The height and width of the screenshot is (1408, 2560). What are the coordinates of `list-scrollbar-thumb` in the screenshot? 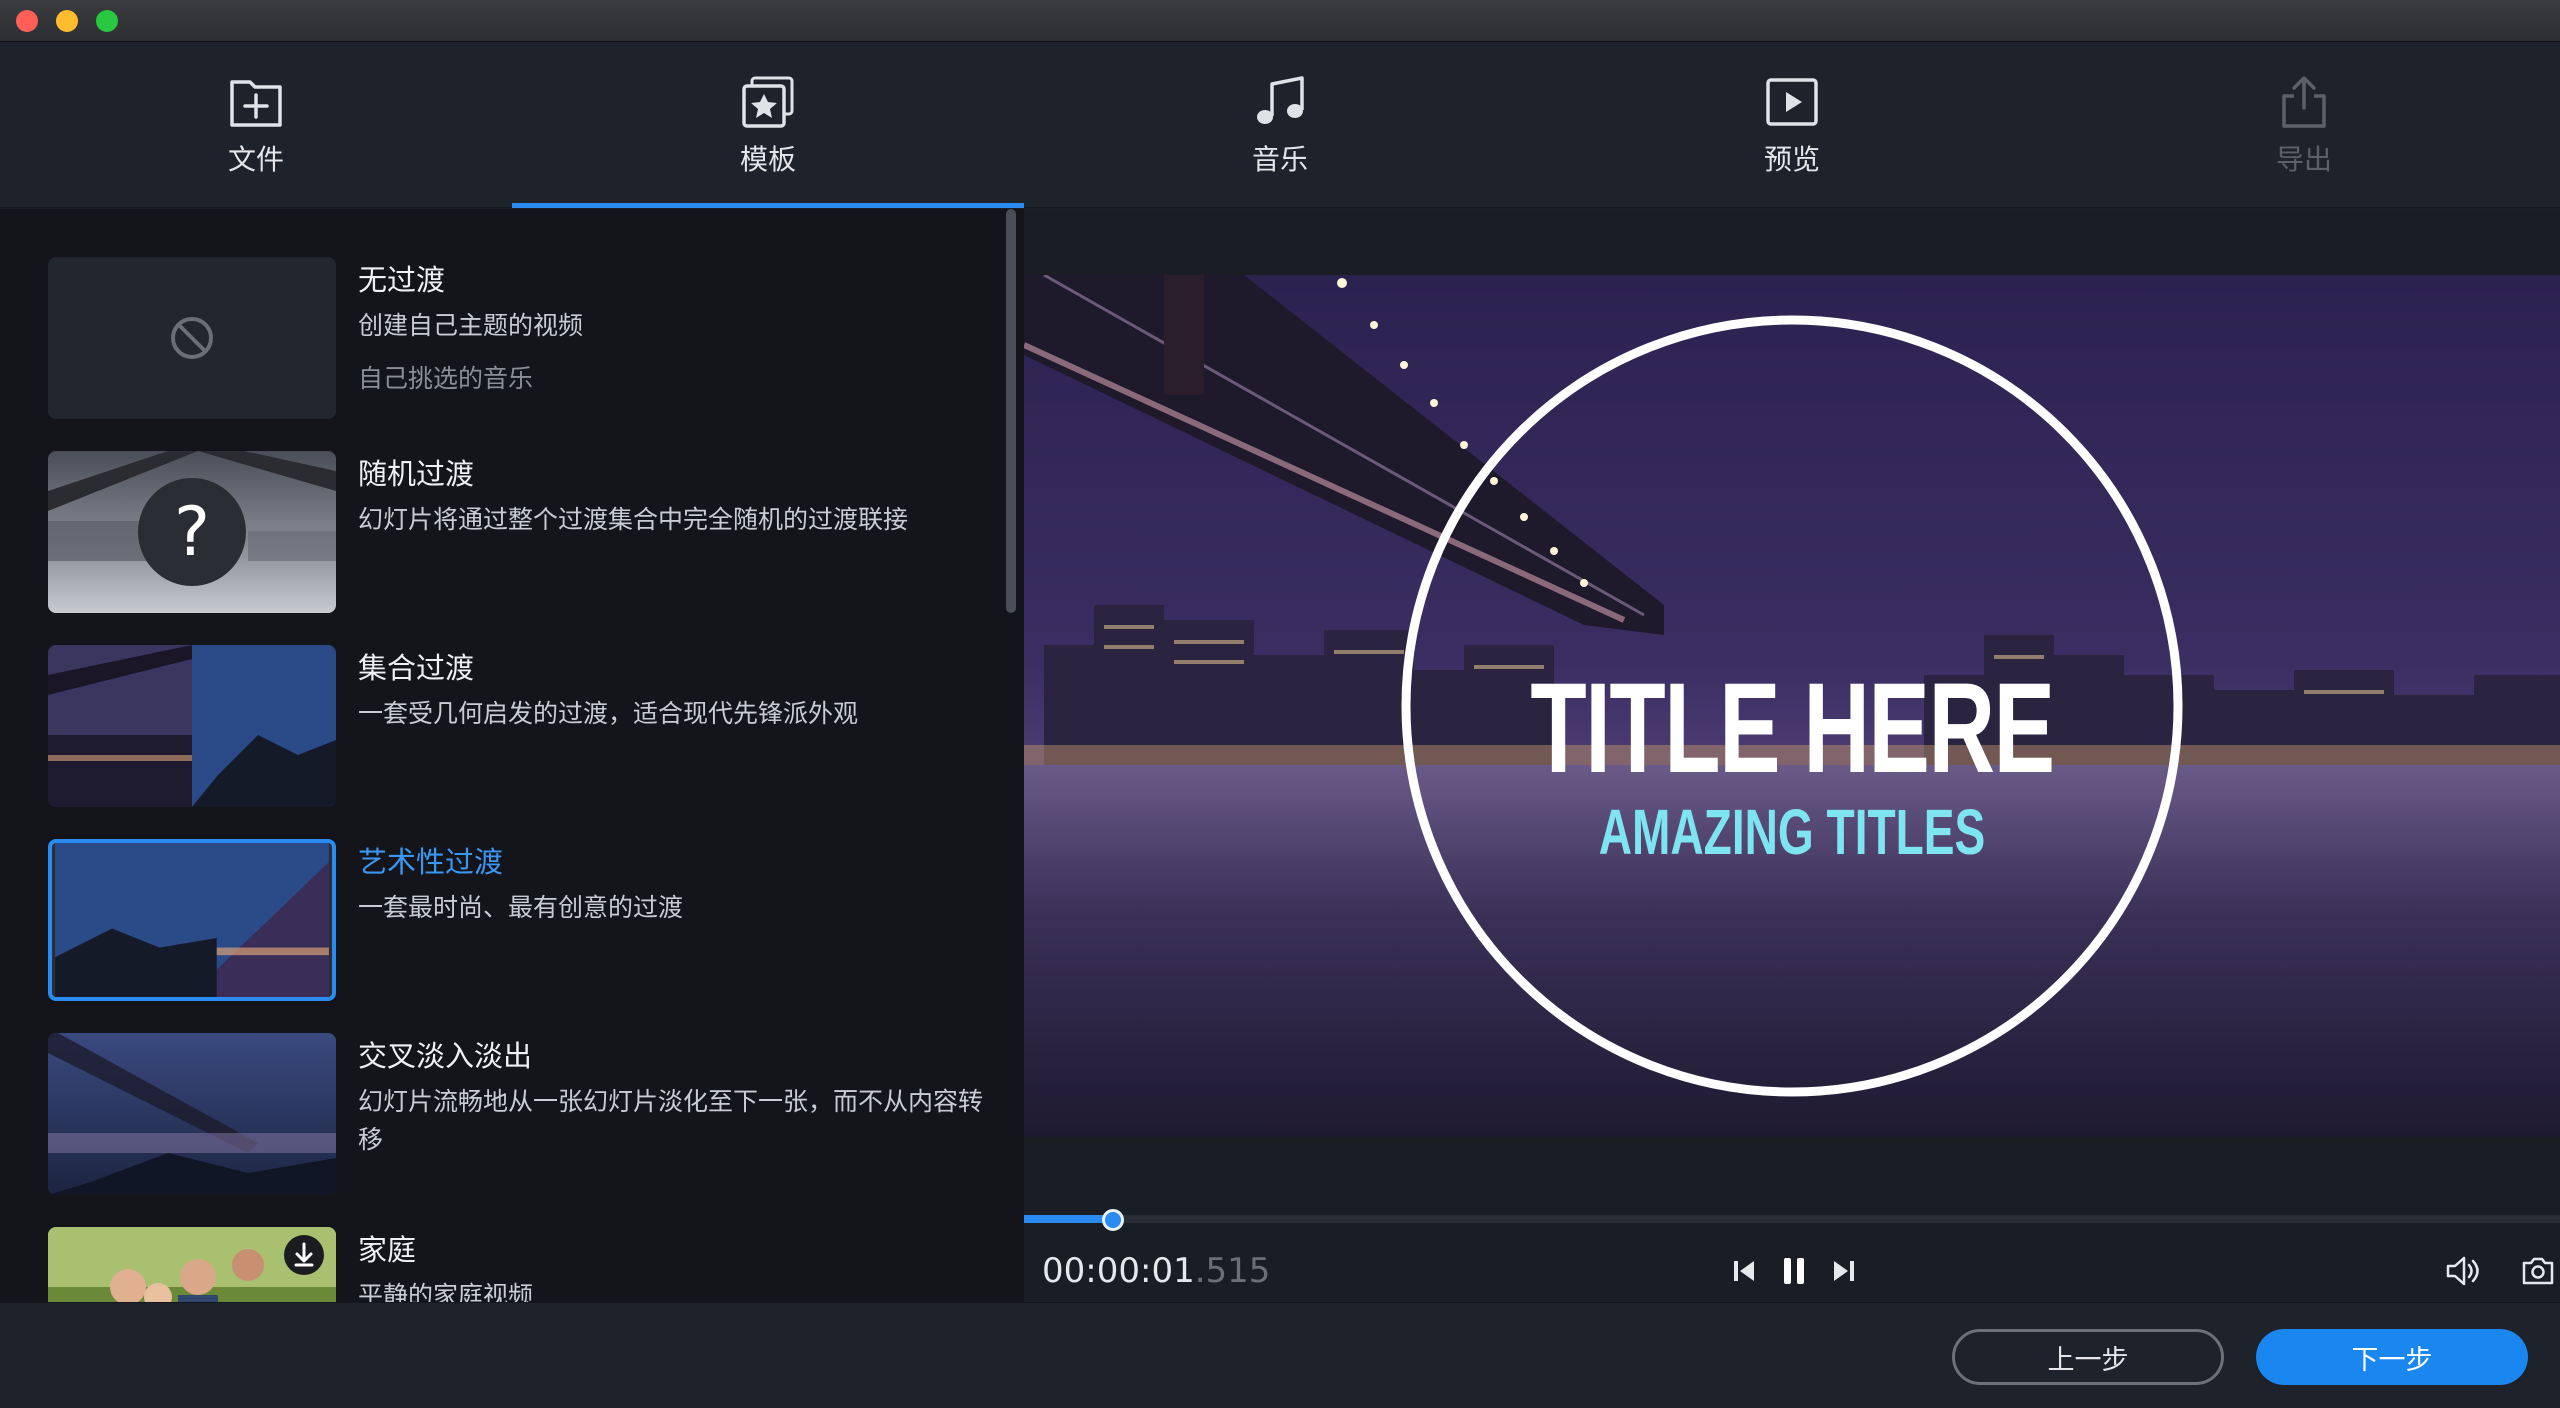 It's located at (1011, 411).